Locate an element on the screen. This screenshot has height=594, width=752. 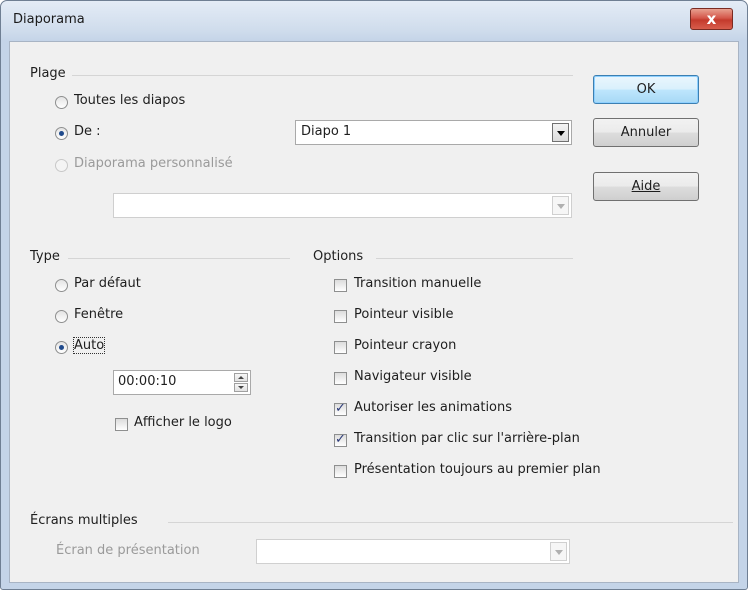
presentation-screen-label: Écran de présentation is located at coordinates (128, 550).